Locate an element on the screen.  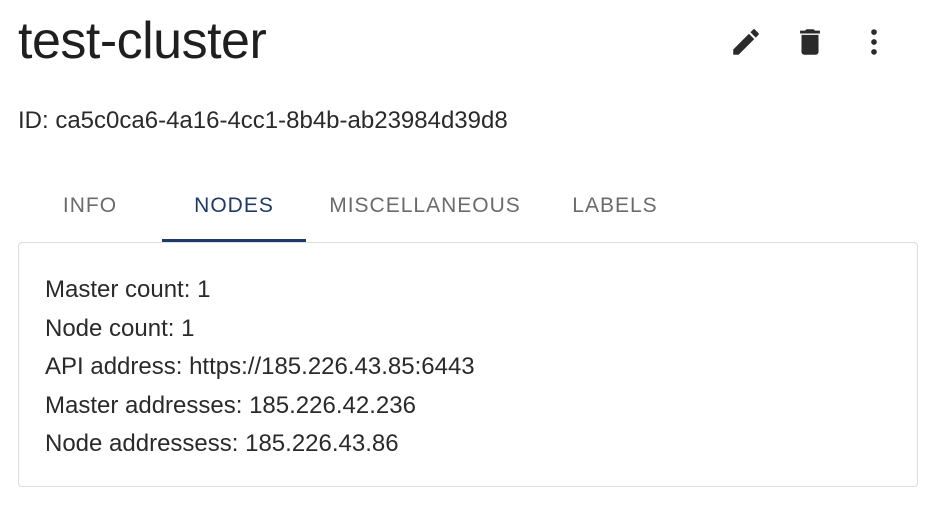
tab-miscellaneous: MISCELLANEOUS is located at coordinates (425, 206).